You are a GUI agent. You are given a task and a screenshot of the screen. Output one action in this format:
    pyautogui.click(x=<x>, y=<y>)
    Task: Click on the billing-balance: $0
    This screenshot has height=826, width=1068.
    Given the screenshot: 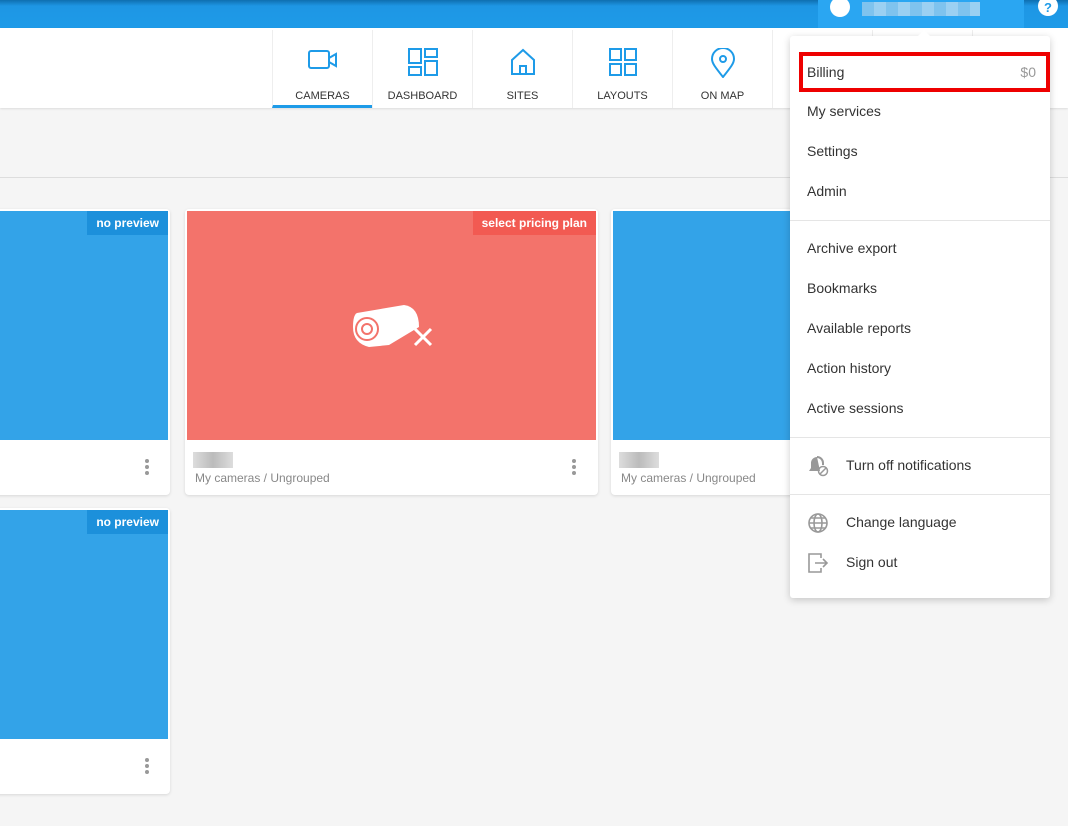 What is the action you would take?
    pyautogui.click(x=1028, y=72)
    